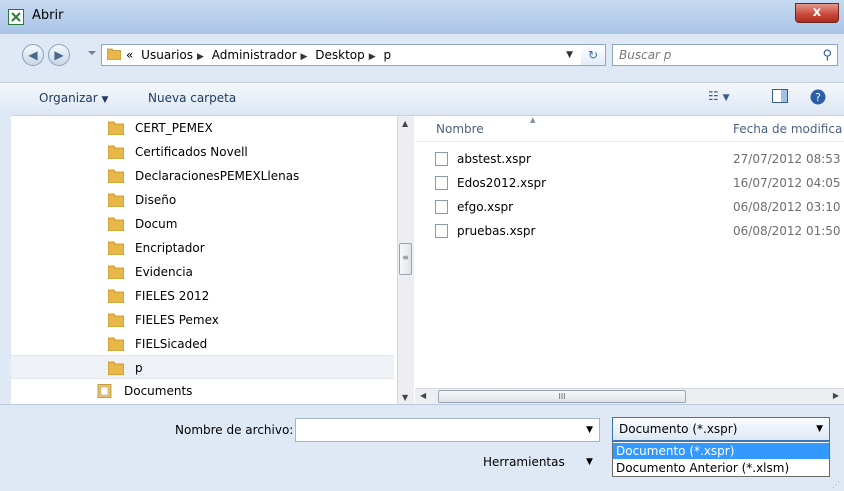  Describe the element at coordinates (340, 55) in the screenshot. I see `breadcrumb-desktop: Desktop` at that location.